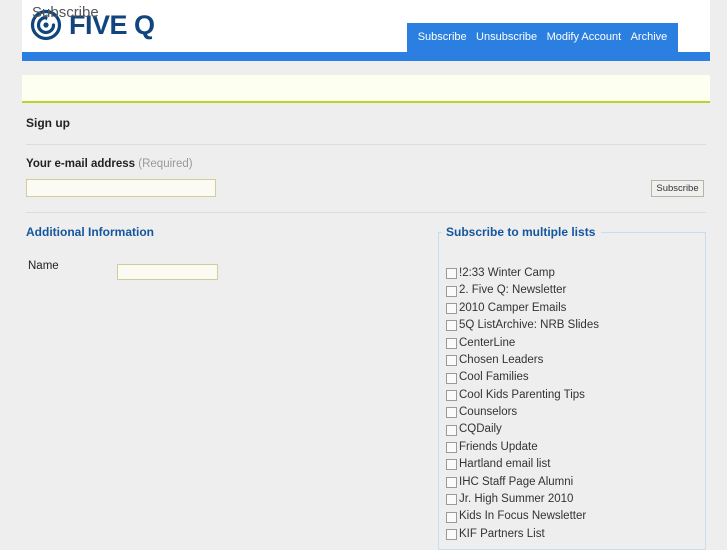 This screenshot has height=550, width=727. I want to click on list-item: Cool Kids Parenting Tips, so click(576, 395).